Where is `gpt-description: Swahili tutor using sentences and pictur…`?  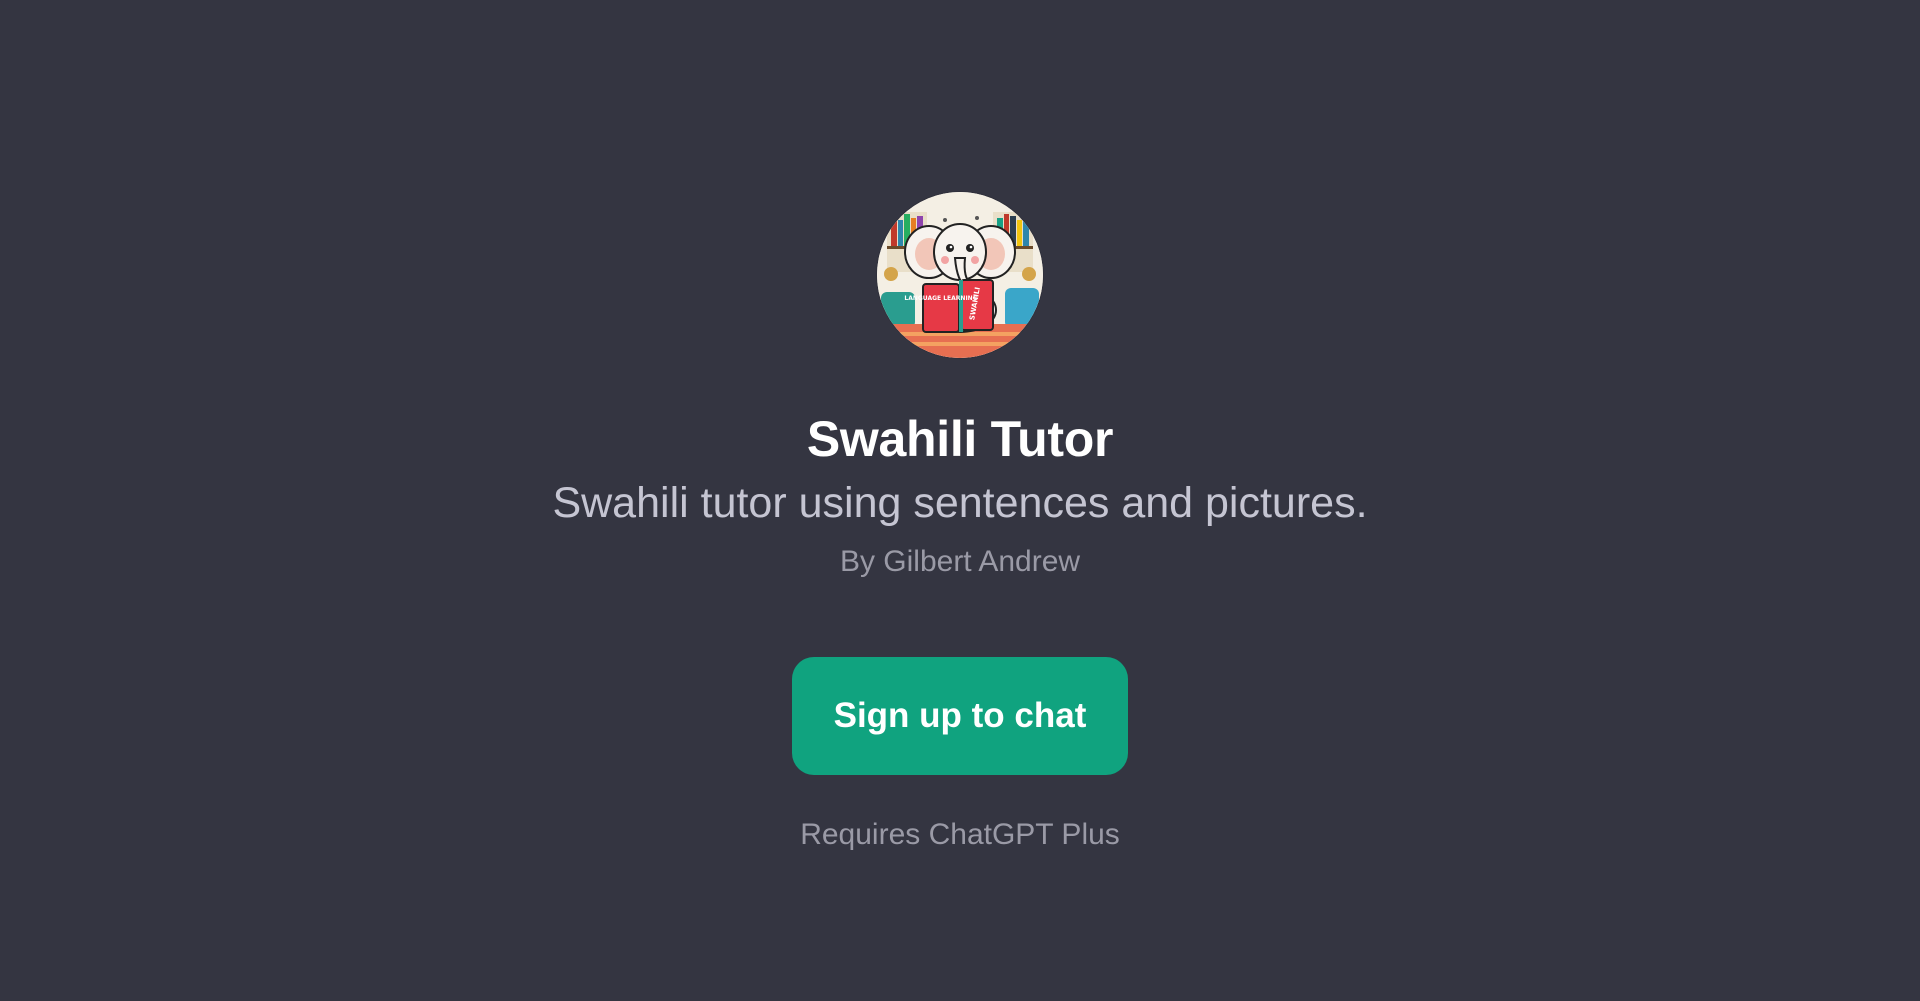
gpt-description: Swahili tutor using sentences and pictur… is located at coordinates (960, 503).